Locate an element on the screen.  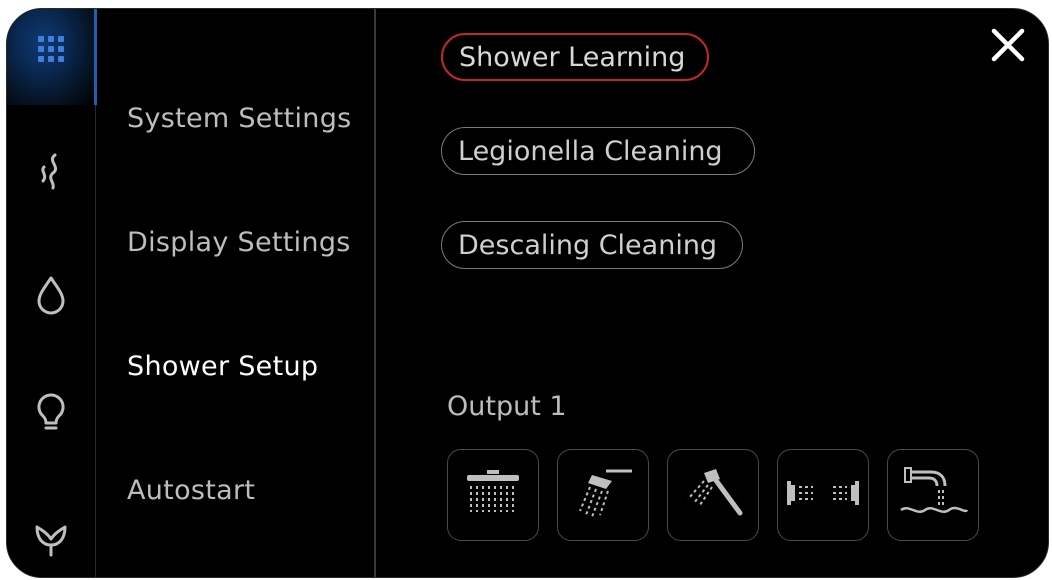
overhead-shower-icon is located at coordinates (603, 495).